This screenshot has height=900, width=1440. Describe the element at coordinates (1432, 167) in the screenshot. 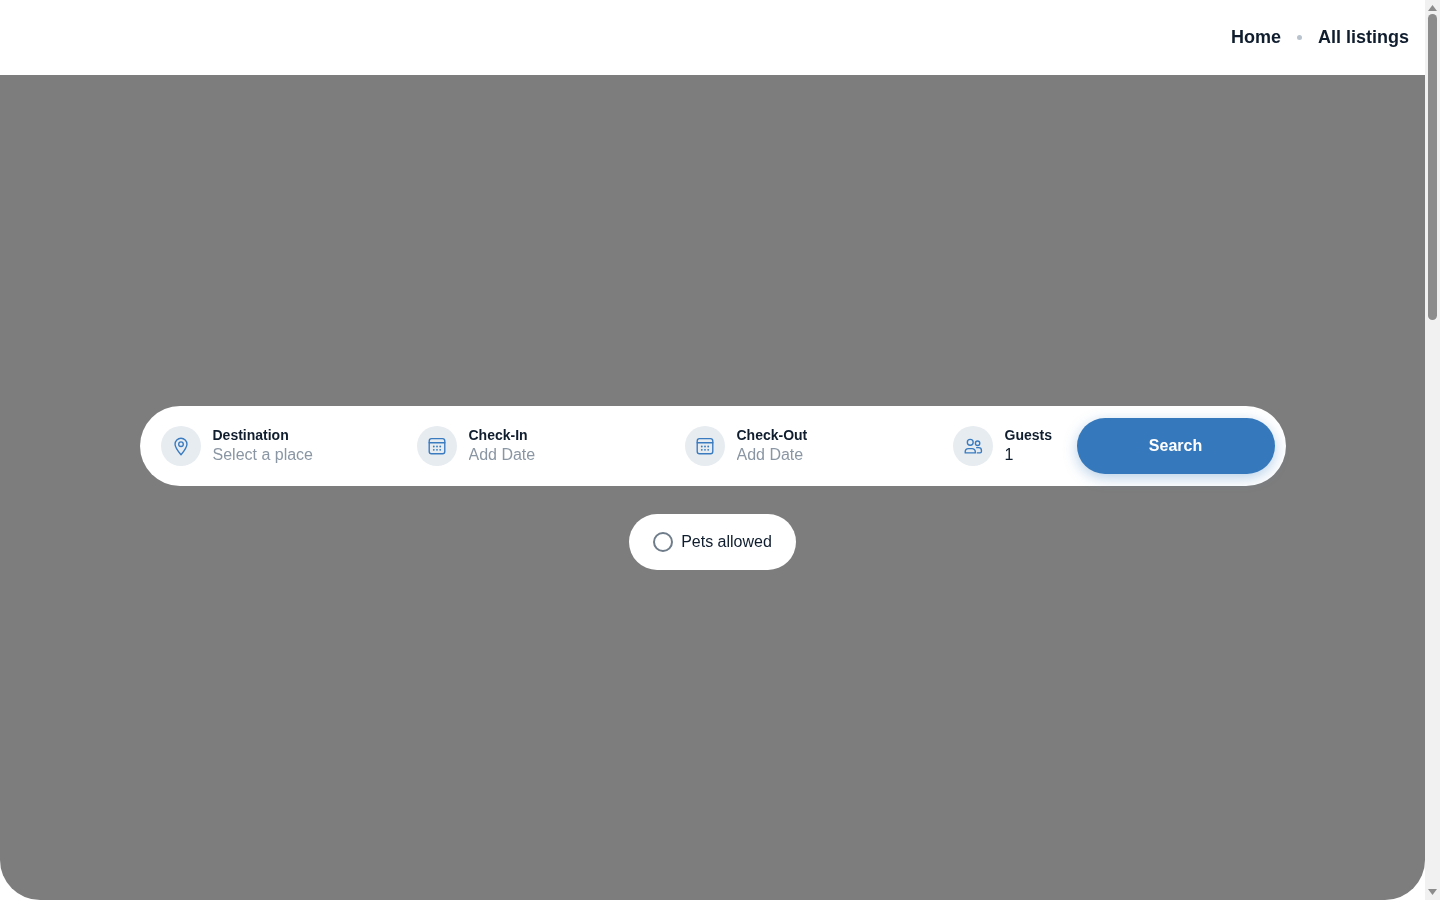

I see `scrollbar-thumb` at that location.